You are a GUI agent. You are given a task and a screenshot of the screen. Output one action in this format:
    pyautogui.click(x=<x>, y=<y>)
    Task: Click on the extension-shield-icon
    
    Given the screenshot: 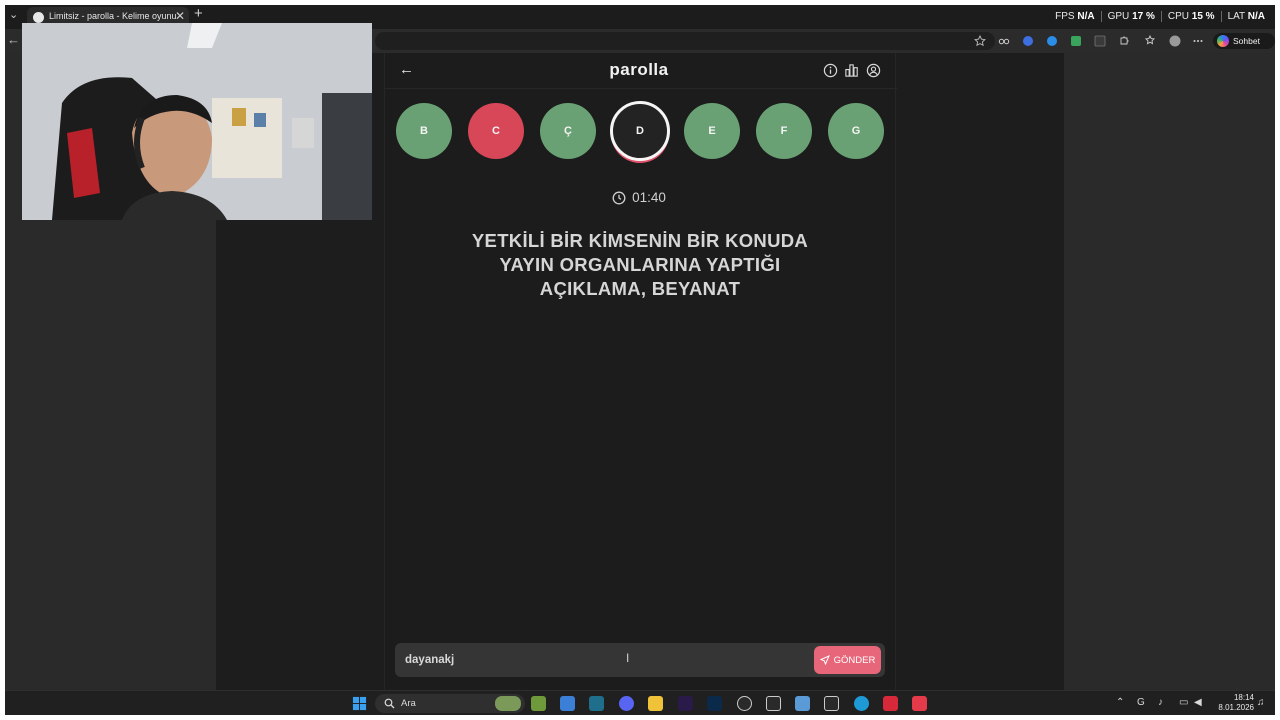 What is the action you would take?
    pyautogui.click(x=1052, y=41)
    